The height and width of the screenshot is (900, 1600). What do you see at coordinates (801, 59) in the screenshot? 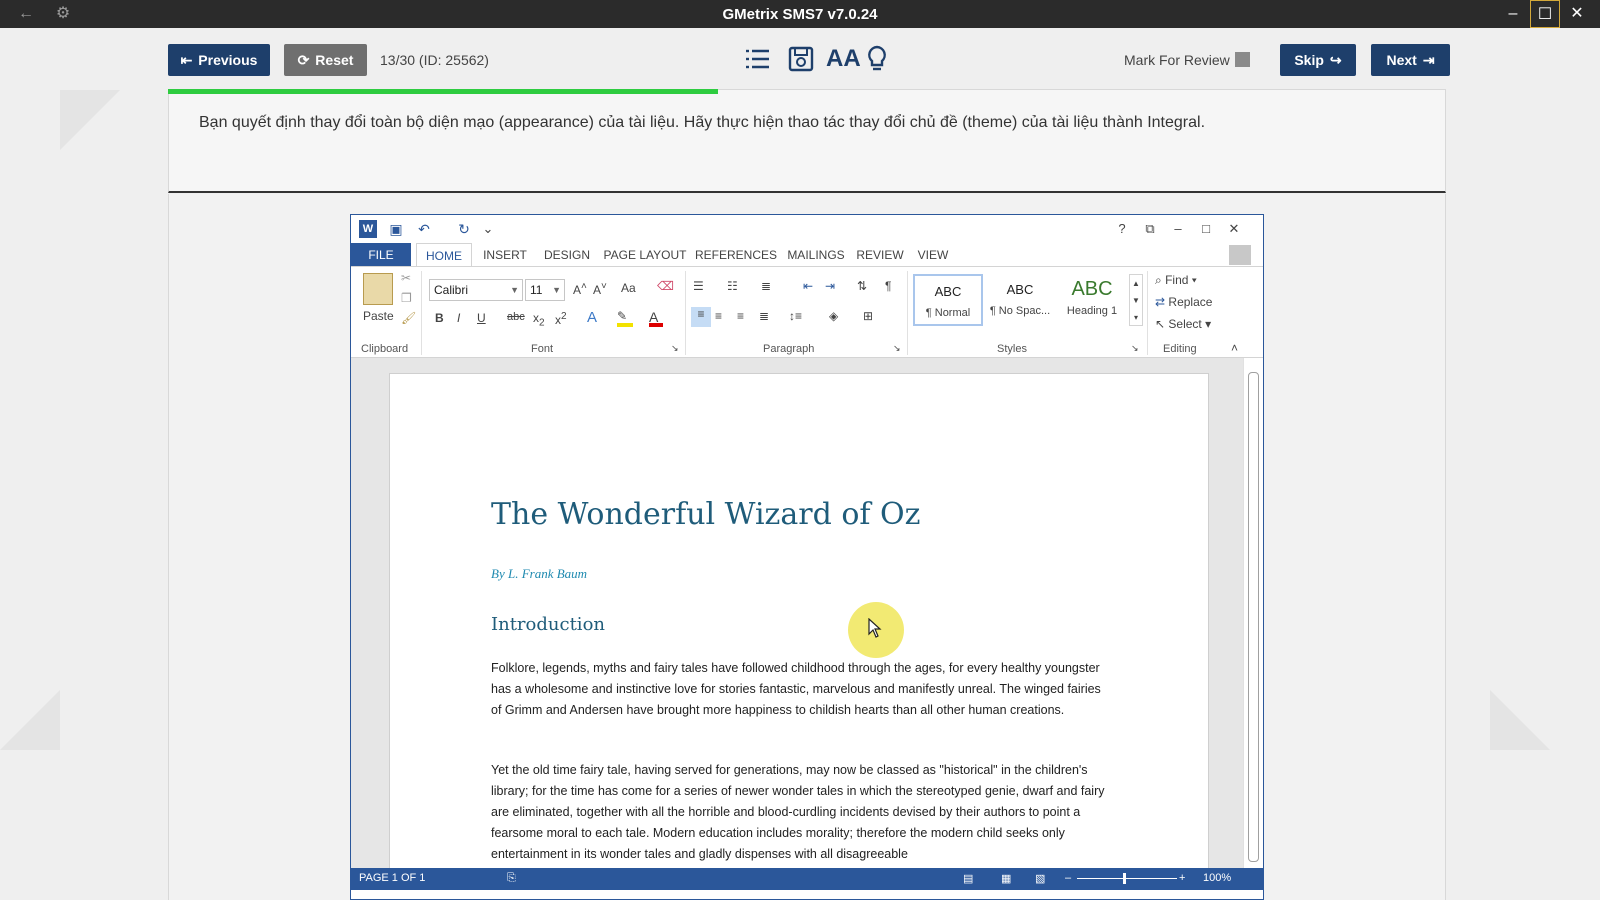
I see `save-icon` at bounding box center [801, 59].